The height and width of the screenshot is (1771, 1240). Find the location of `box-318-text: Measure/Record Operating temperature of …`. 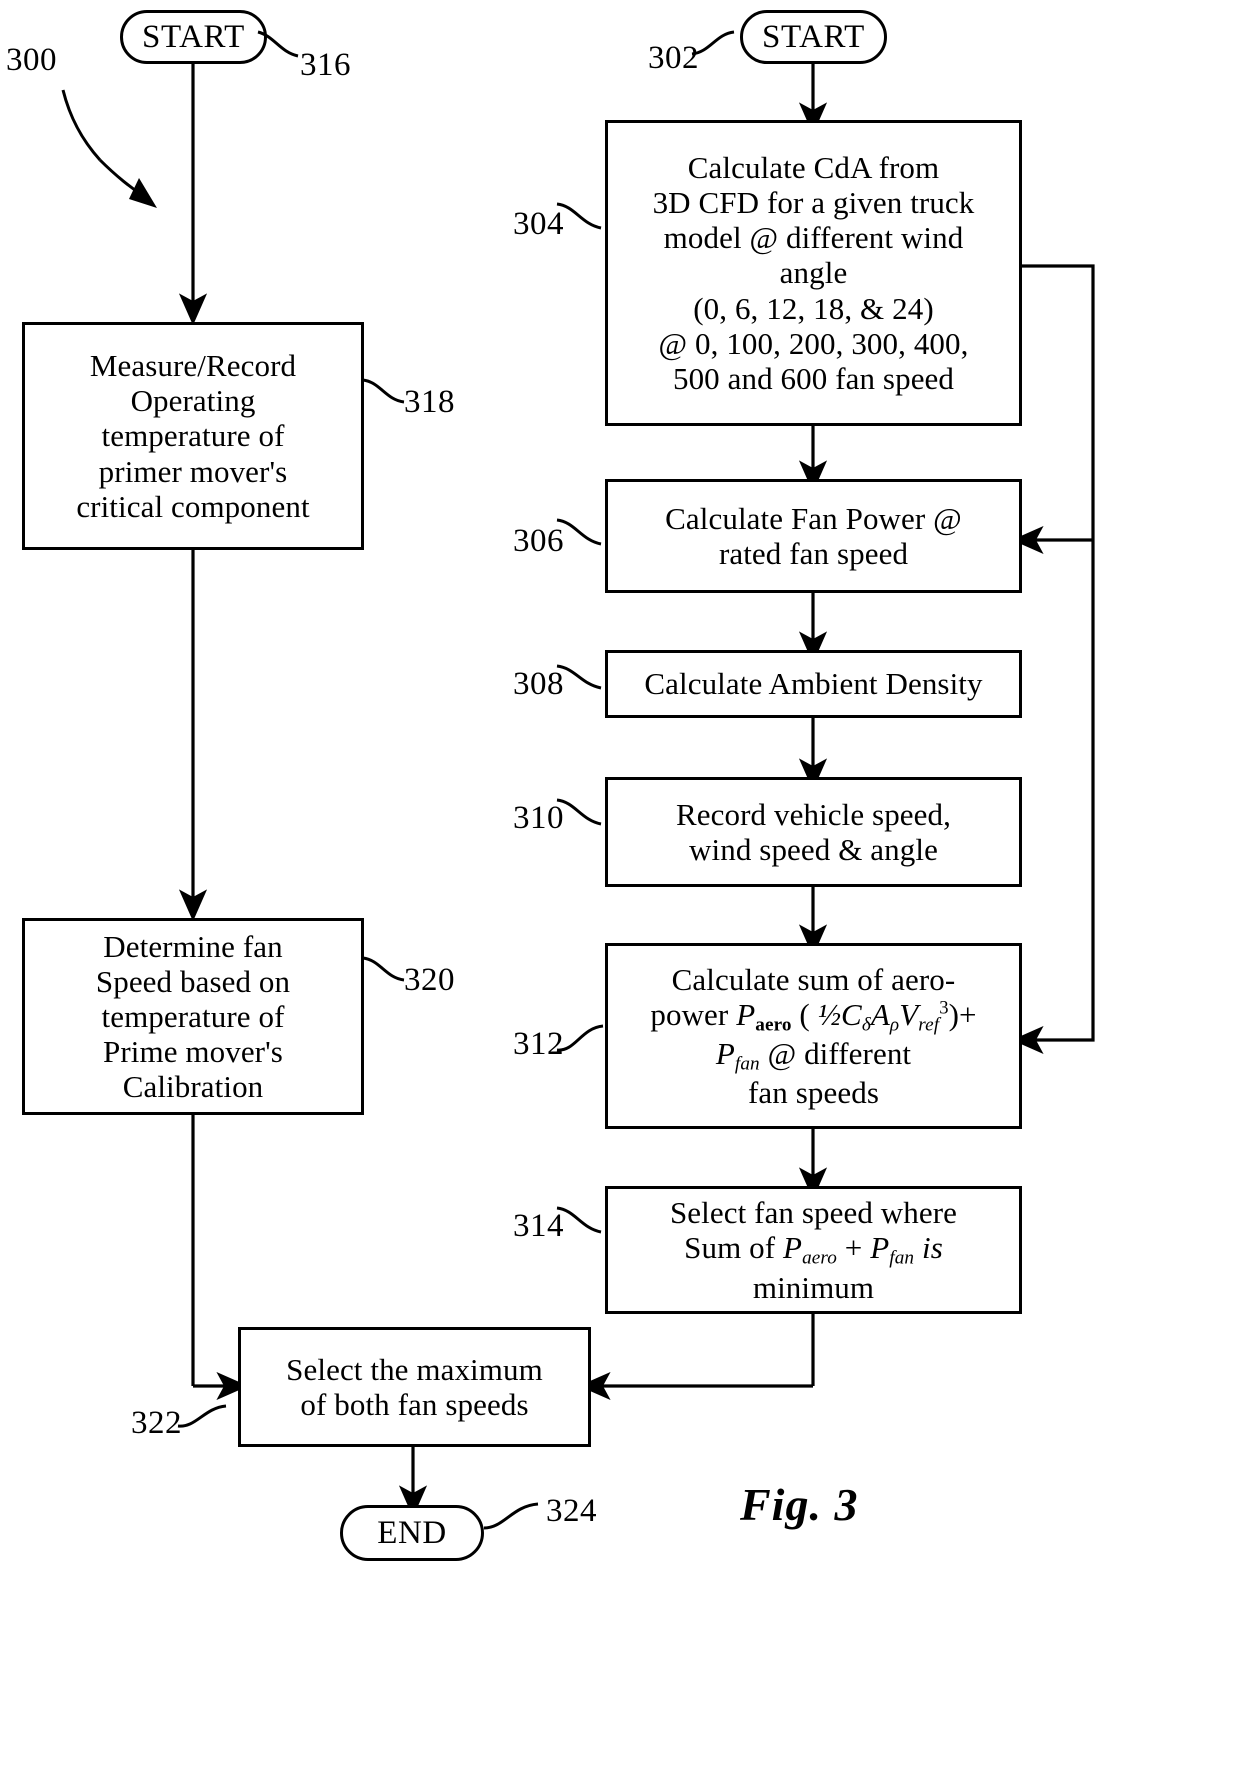

box-318-text: Measure/Record Operating temperature of … is located at coordinates (193, 436).